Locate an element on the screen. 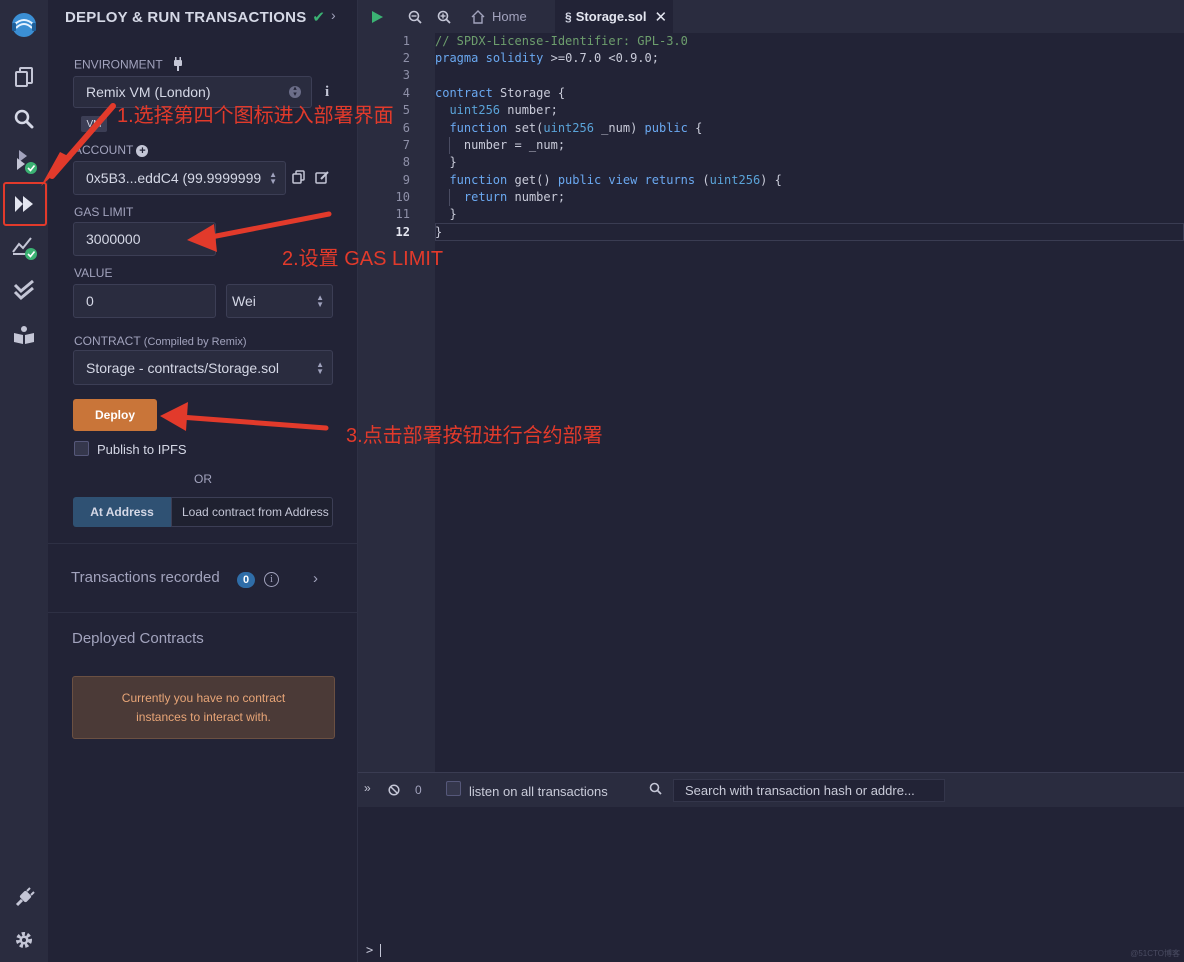 The image size is (1184, 962). annotation-highlight-box is located at coordinates (25, 204).